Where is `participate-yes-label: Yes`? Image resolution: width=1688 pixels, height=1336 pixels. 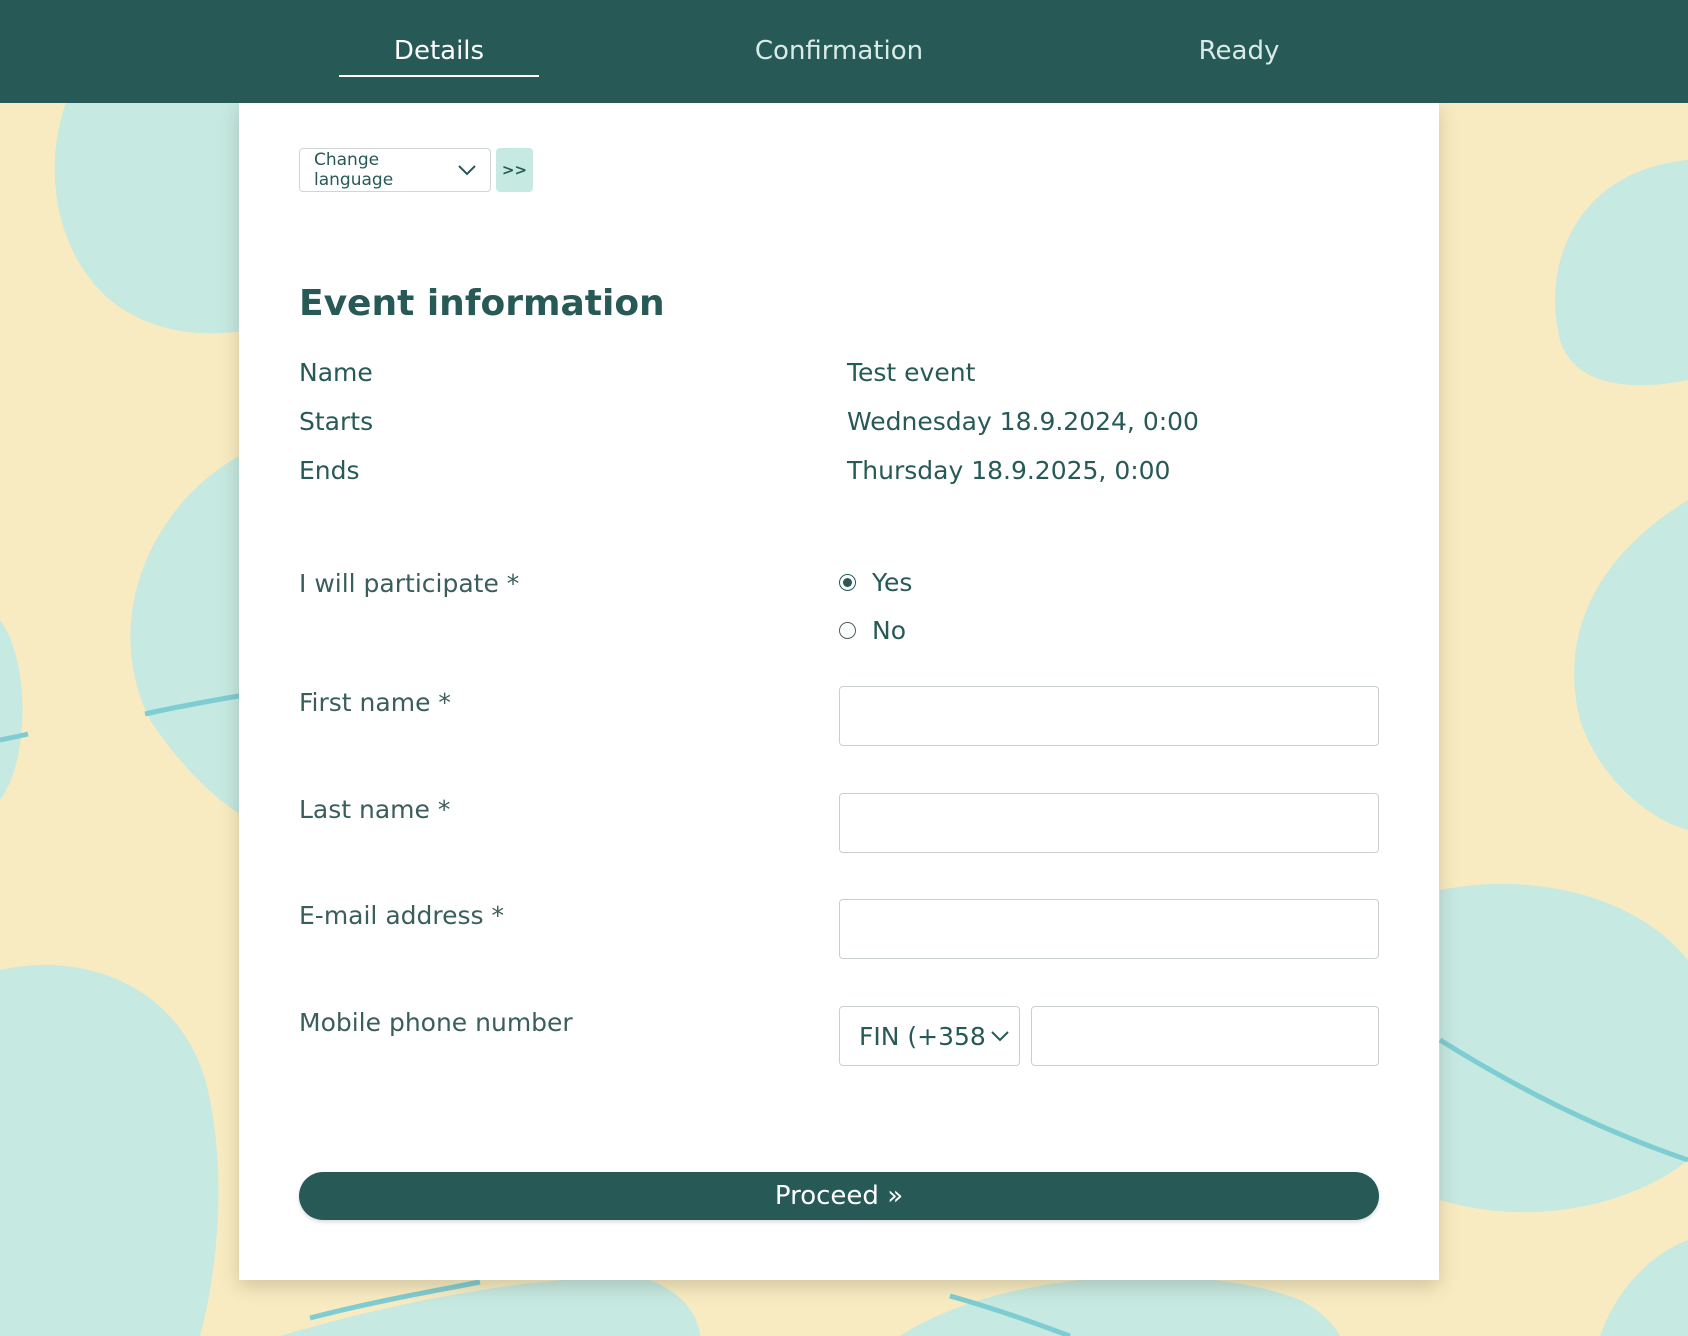
participate-yes-label: Yes is located at coordinates (892, 582).